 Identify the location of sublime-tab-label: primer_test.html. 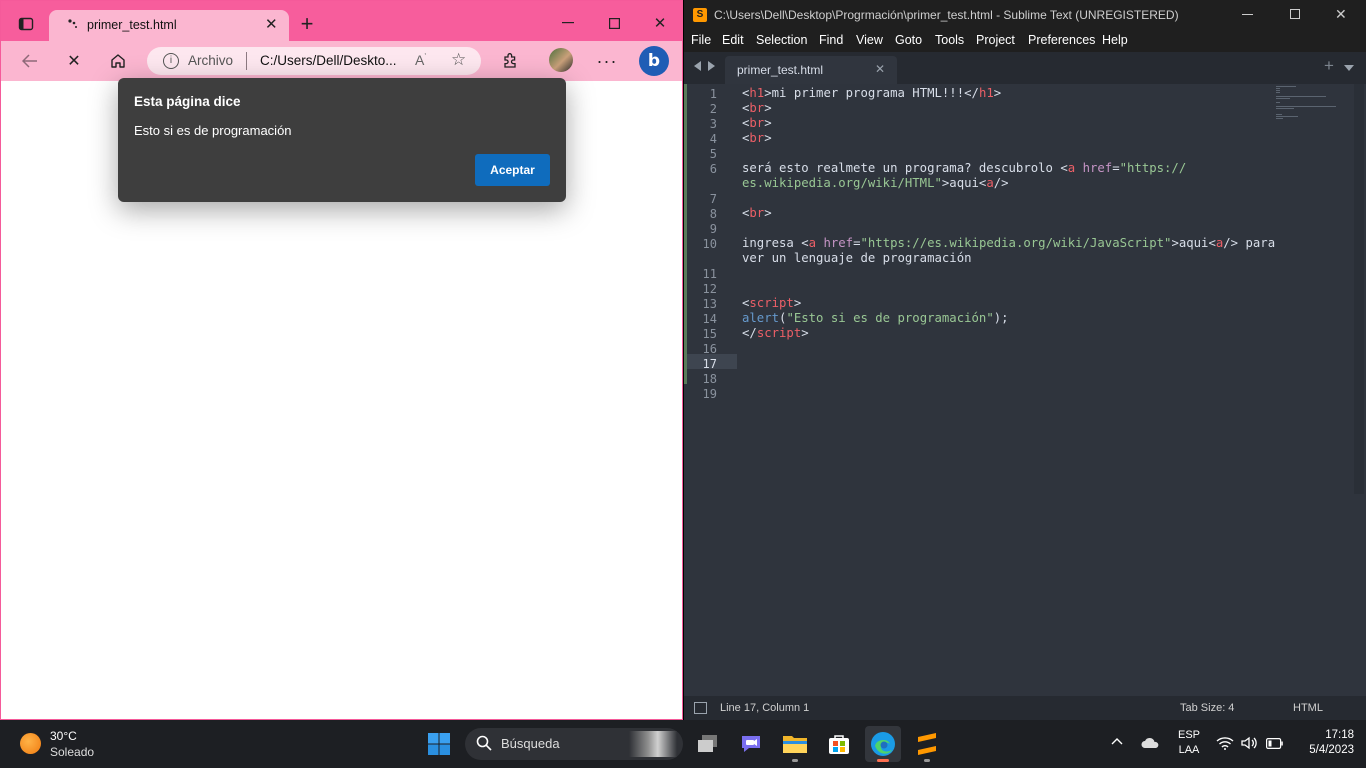
(780, 70).